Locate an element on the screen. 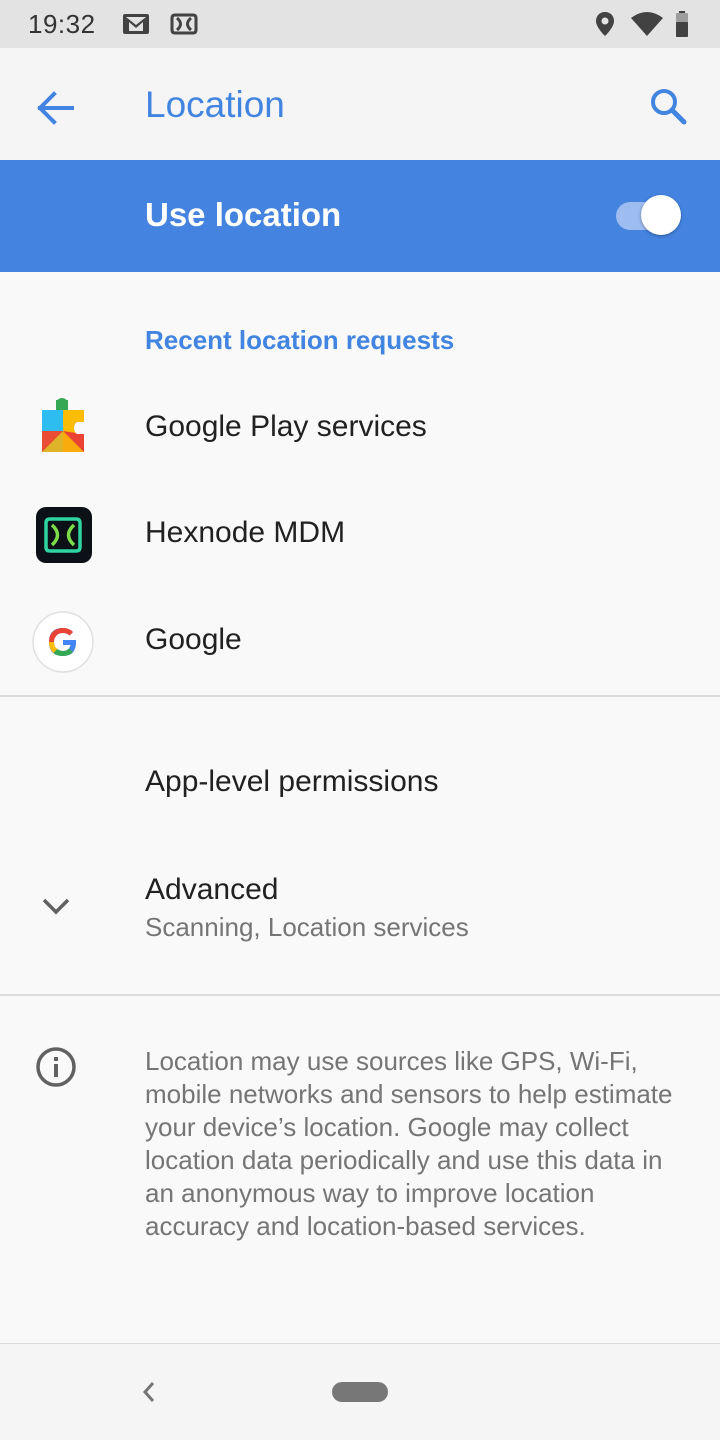 The width and height of the screenshot is (720, 1440). app-label: Google Play services is located at coordinates (286, 426).